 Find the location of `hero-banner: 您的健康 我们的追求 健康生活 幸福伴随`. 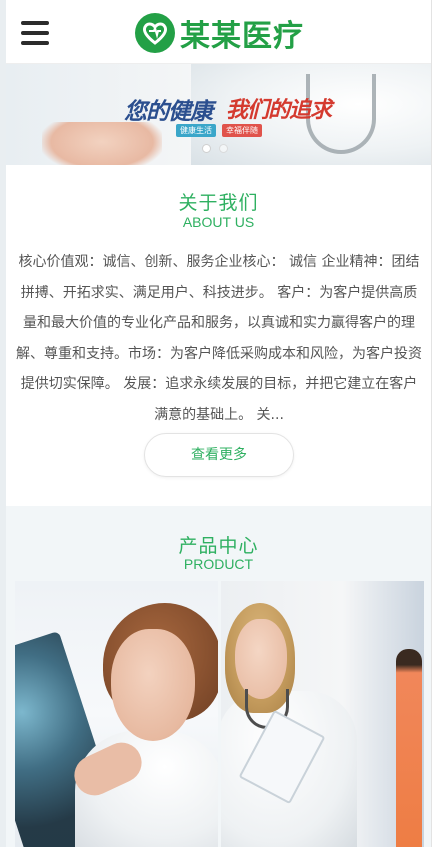

hero-banner: 您的健康 我们的追求 健康生活 幸福伴随 is located at coordinates (218, 114).